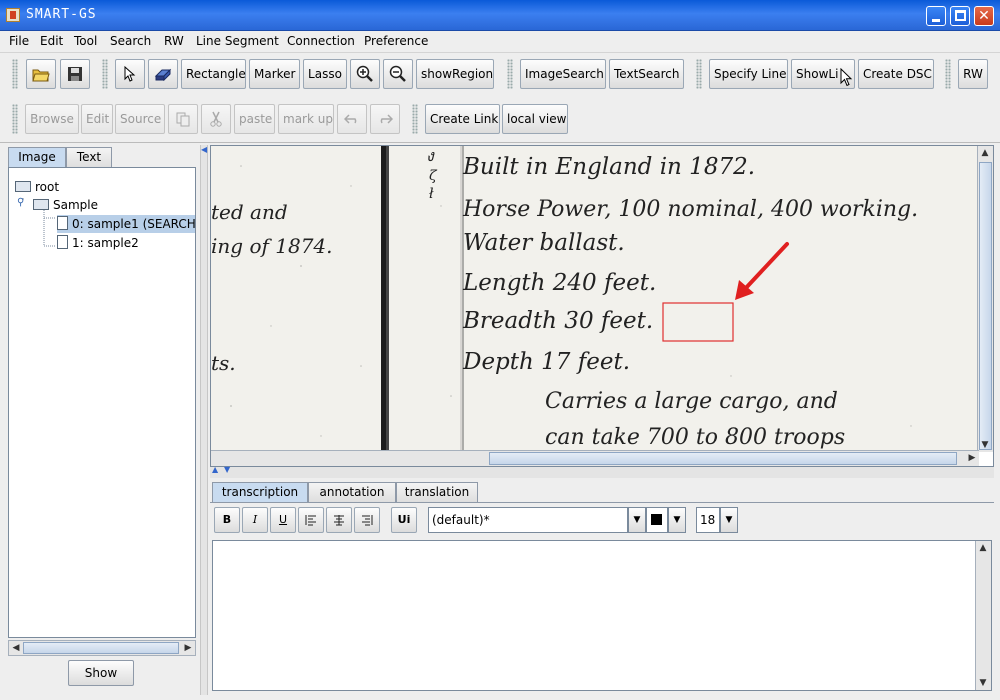 This screenshot has height=700, width=1000. What do you see at coordinates (227, 469) in the screenshot?
I see `collapse-down-icon: ▼` at bounding box center [227, 469].